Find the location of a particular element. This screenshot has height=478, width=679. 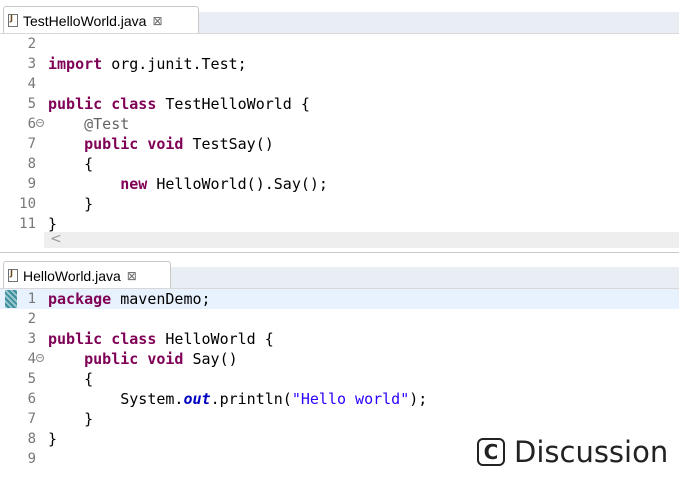

code-line: 6− @Test is located at coordinates (339, 124).